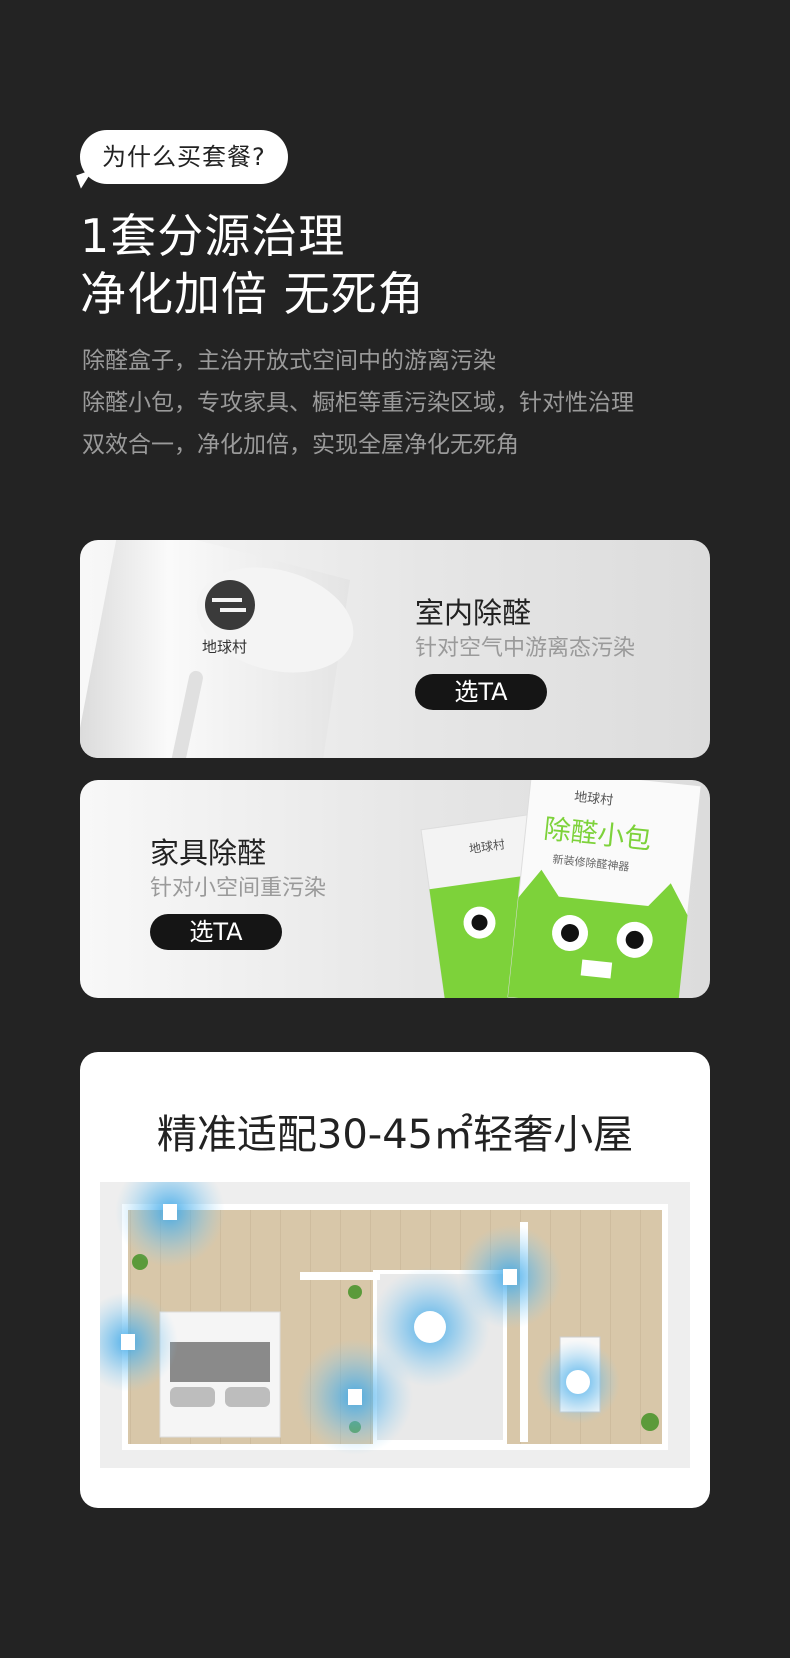 The height and width of the screenshot is (1658, 790). Describe the element at coordinates (395, 1325) in the screenshot. I see `floor-plan-image` at that location.